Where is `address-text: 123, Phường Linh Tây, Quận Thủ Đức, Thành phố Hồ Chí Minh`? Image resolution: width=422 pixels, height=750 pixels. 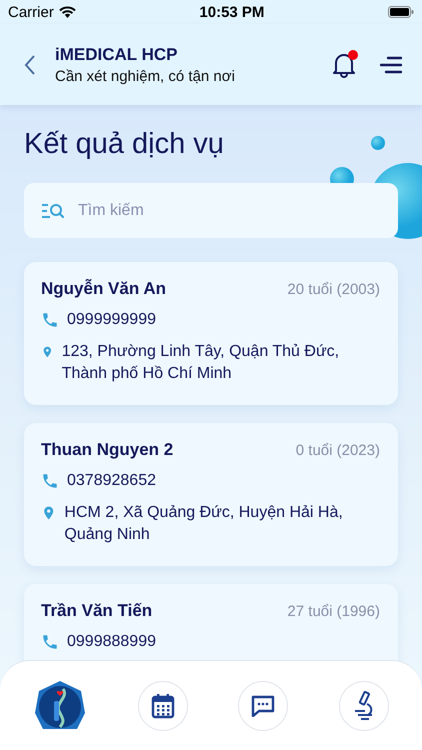
address-text: 123, Phường Linh Tây, Quận Thủ Đức, Thành phố Hồ Chí Minh is located at coordinates (201, 363).